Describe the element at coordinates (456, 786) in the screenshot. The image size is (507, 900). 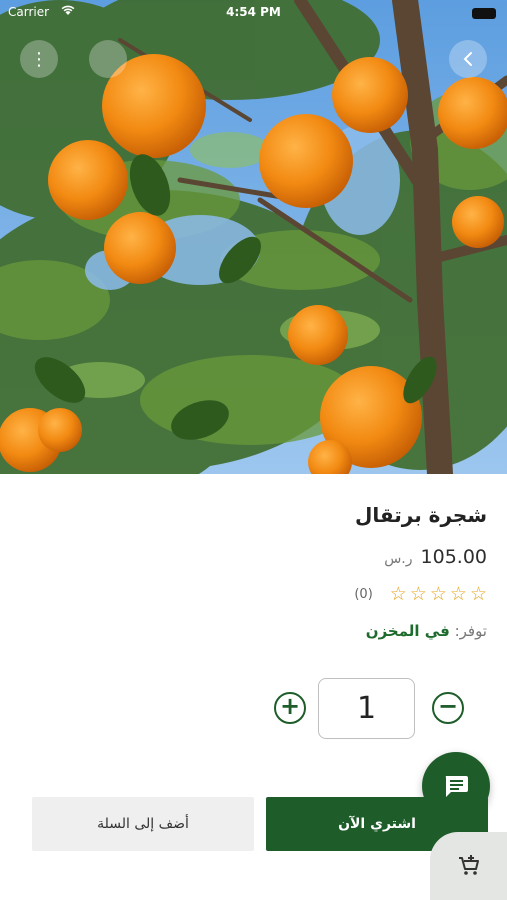
I see `chat-icon` at that location.